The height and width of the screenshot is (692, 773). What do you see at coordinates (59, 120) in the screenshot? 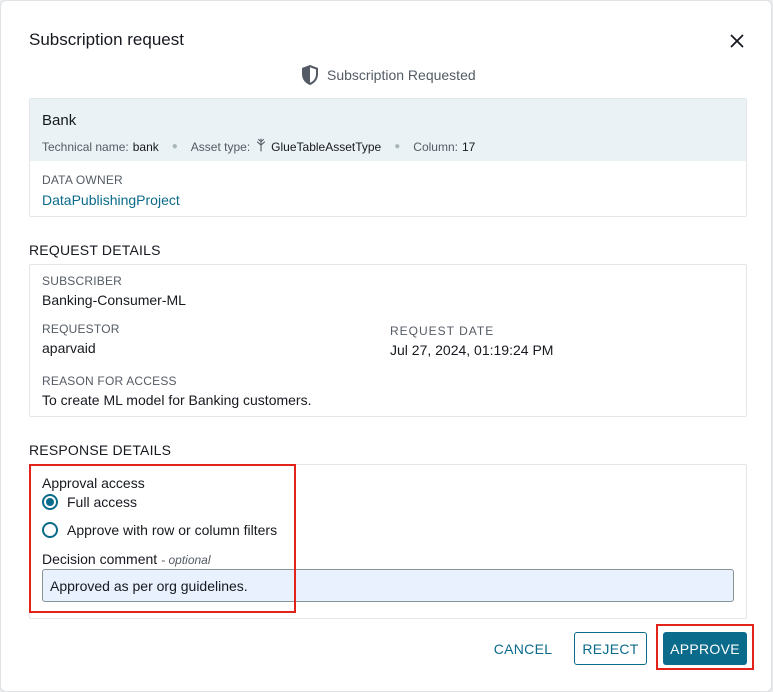
I see `asset-name: Bank` at bounding box center [59, 120].